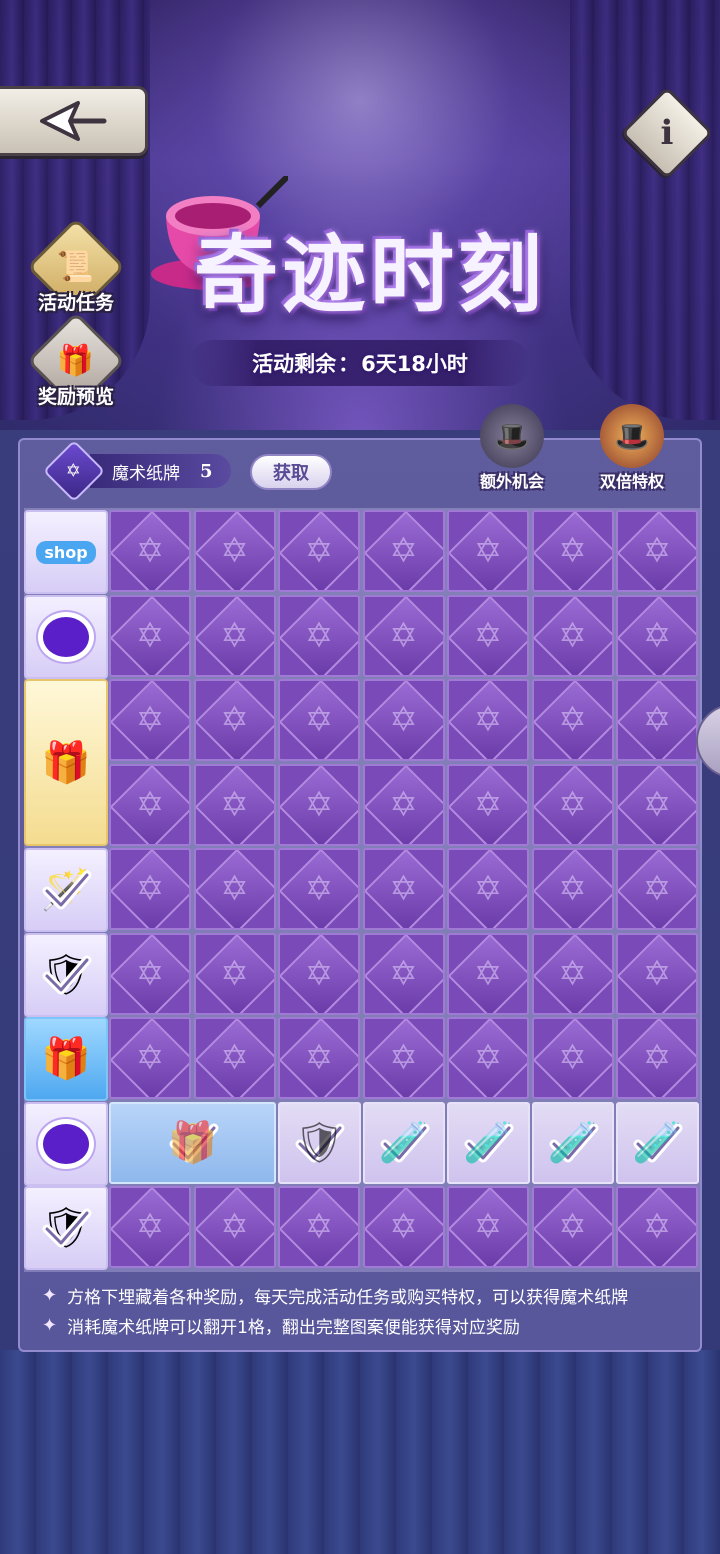  Describe the element at coordinates (74, 121) in the screenshot. I see `back-button` at that location.